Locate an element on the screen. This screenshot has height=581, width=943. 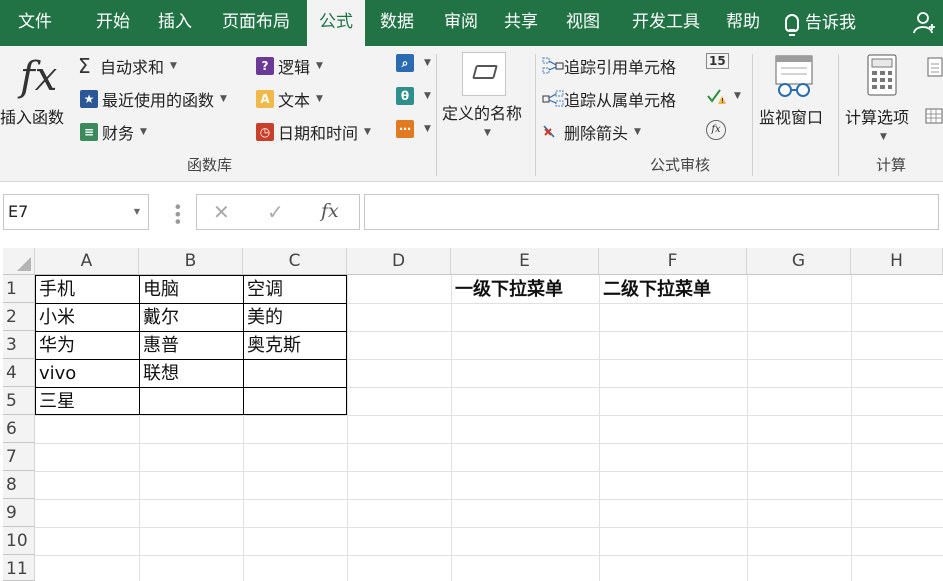
watch-window-button: 监视窗口 is located at coordinates (796, 95).